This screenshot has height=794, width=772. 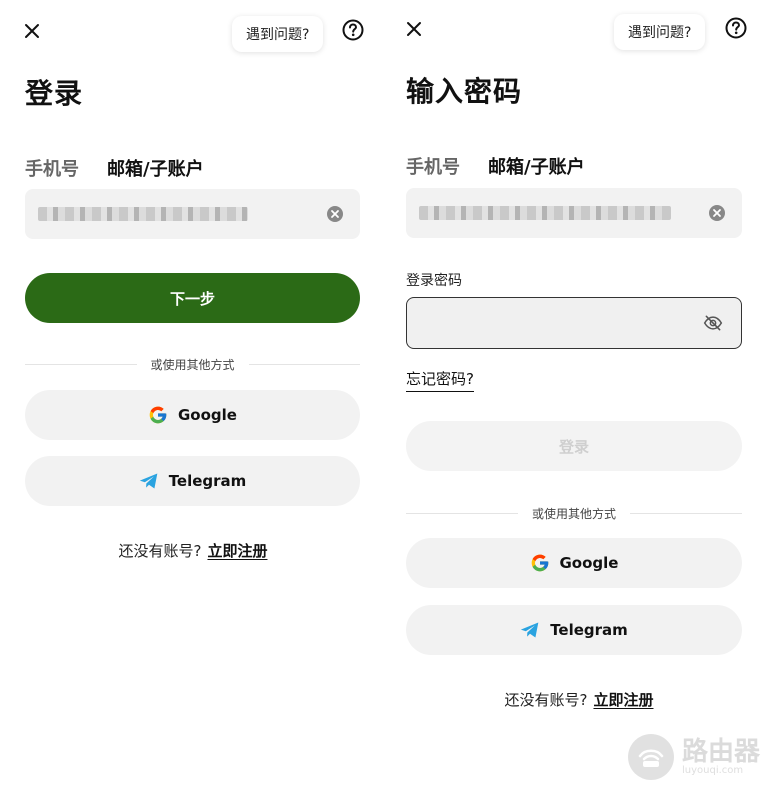 I want to click on login-button: 登录, so click(x=574, y=446).